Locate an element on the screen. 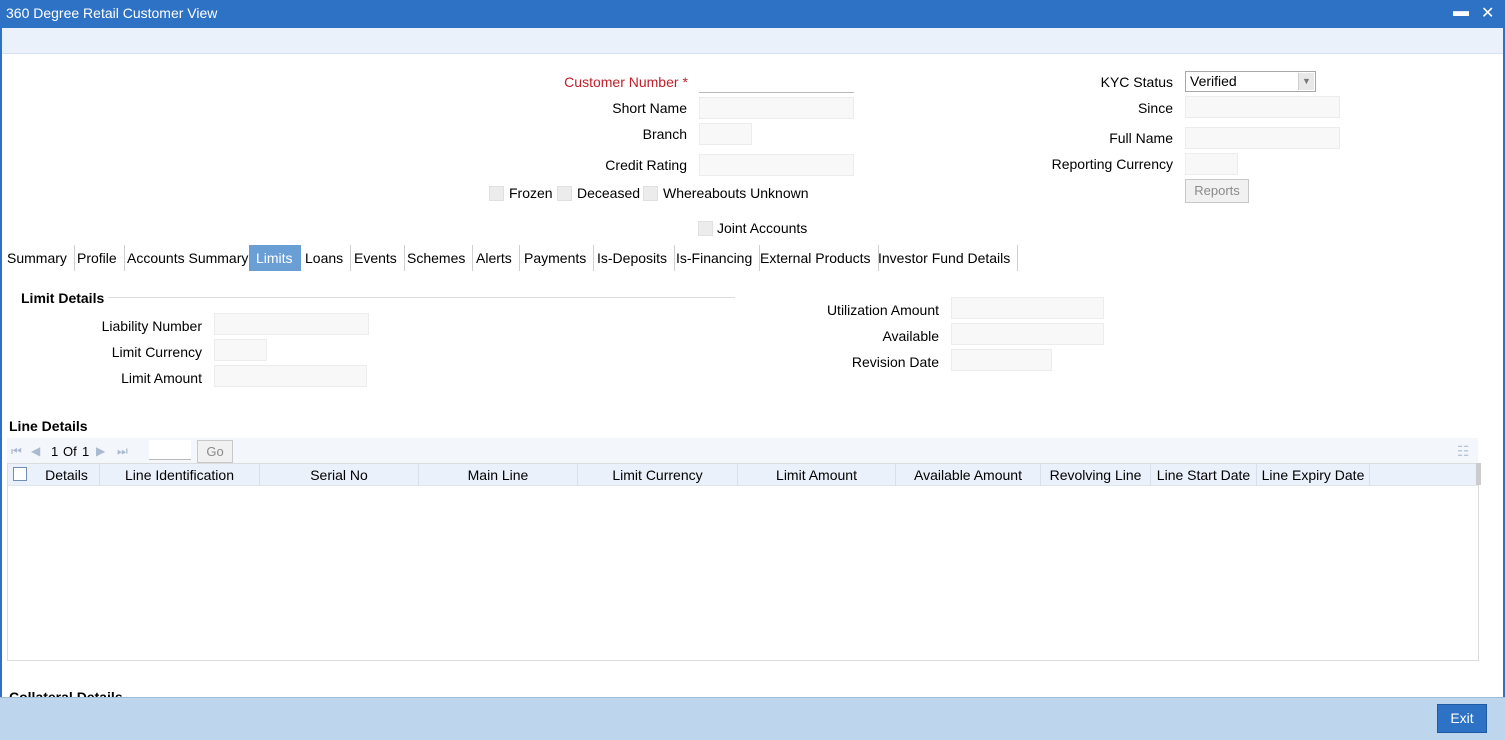 The height and width of the screenshot is (740, 1505). chevron-down-icon: ▼ is located at coordinates (1306, 81).